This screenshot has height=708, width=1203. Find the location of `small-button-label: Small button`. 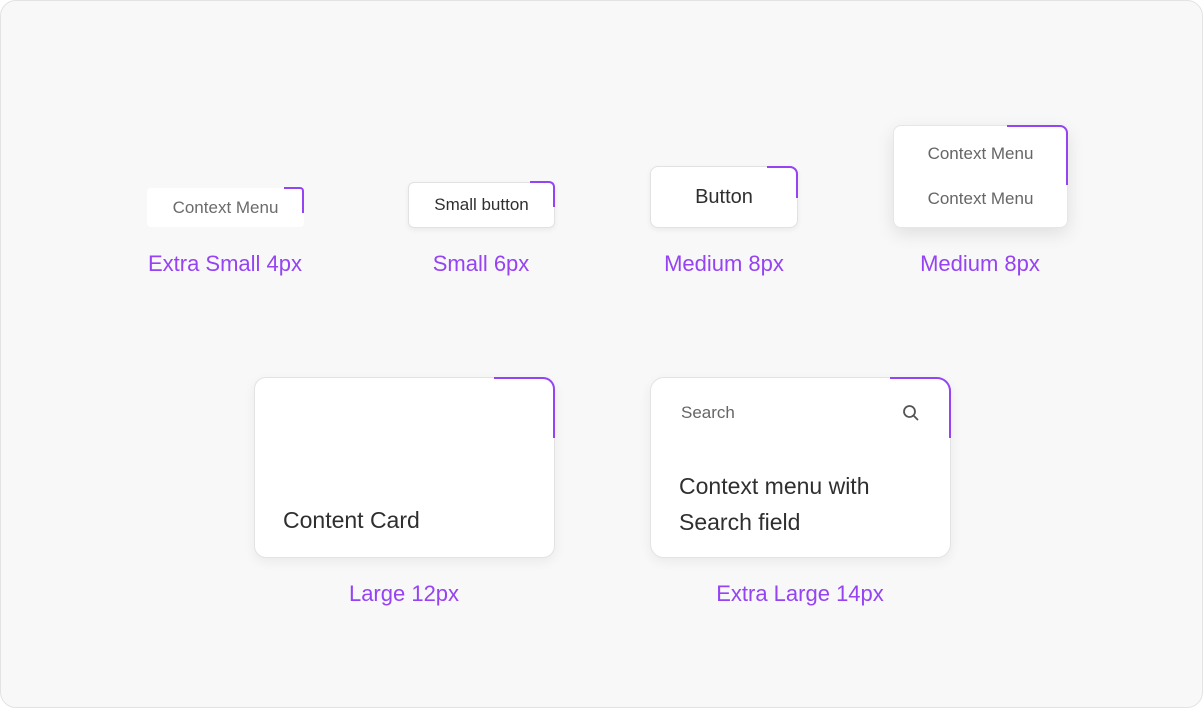

small-button-label: Small button is located at coordinates (481, 204).